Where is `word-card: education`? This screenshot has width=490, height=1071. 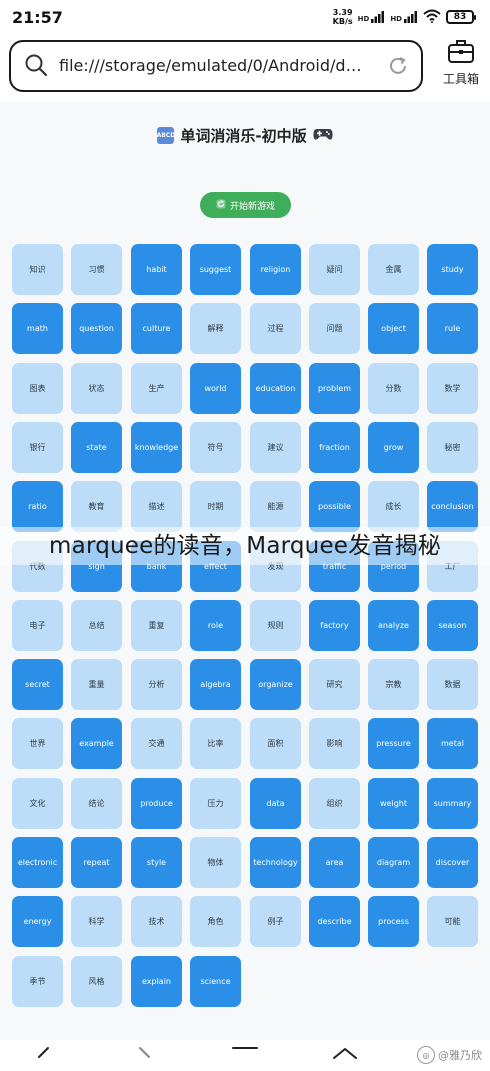 word-card: education is located at coordinates (275, 388).